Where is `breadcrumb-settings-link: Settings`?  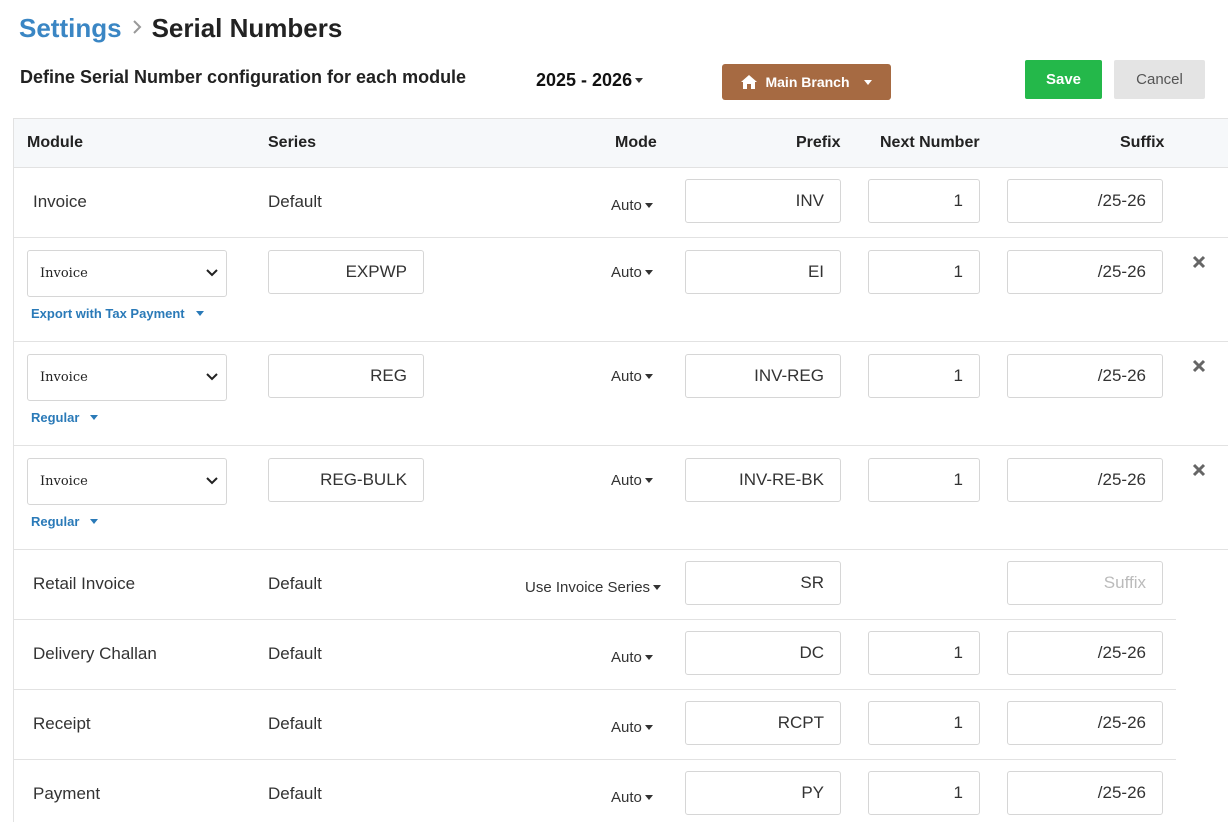
breadcrumb-settings-link: Settings is located at coordinates (70, 28).